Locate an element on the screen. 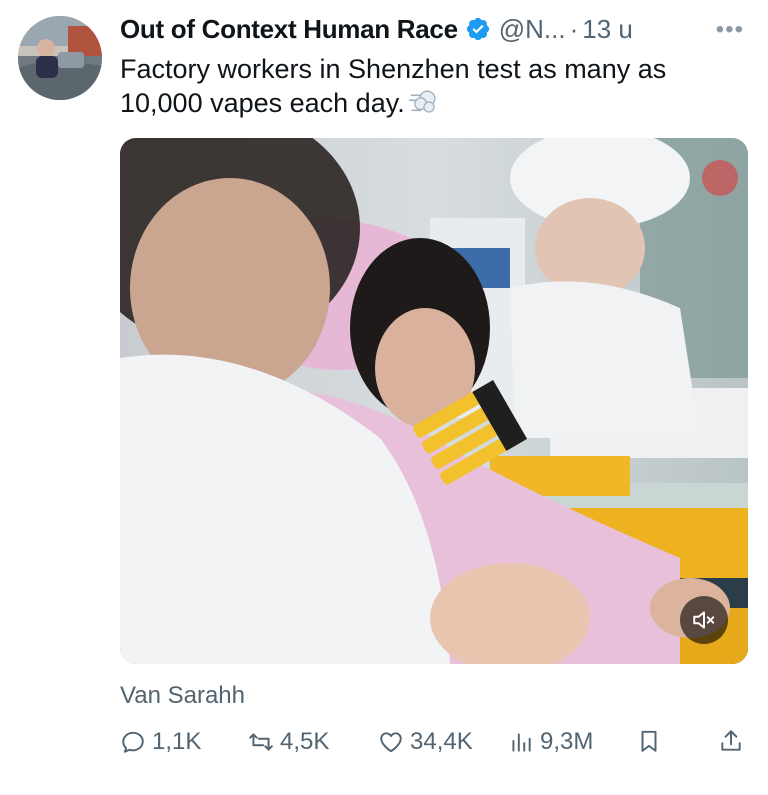  like-button: 34,4K is located at coordinates (425, 742).